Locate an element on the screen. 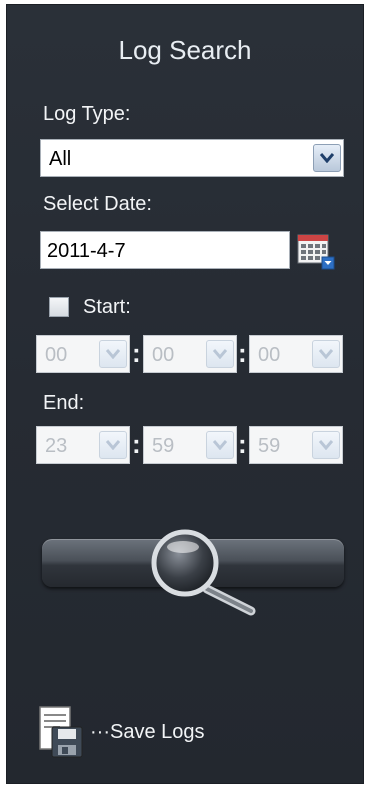 This screenshot has height=786, width=368. magnifier-icon is located at coordinates (209, 577).